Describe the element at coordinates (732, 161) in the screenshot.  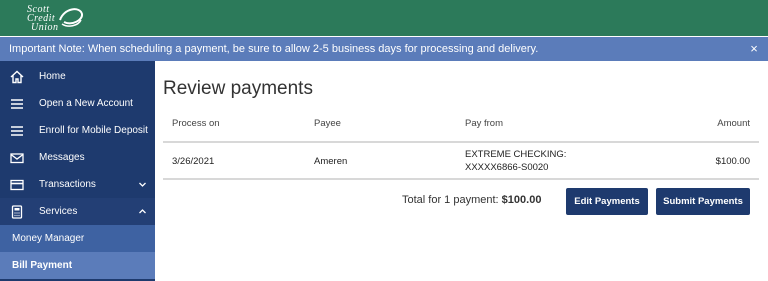
I see `cell-amount: $100.00` at that location.